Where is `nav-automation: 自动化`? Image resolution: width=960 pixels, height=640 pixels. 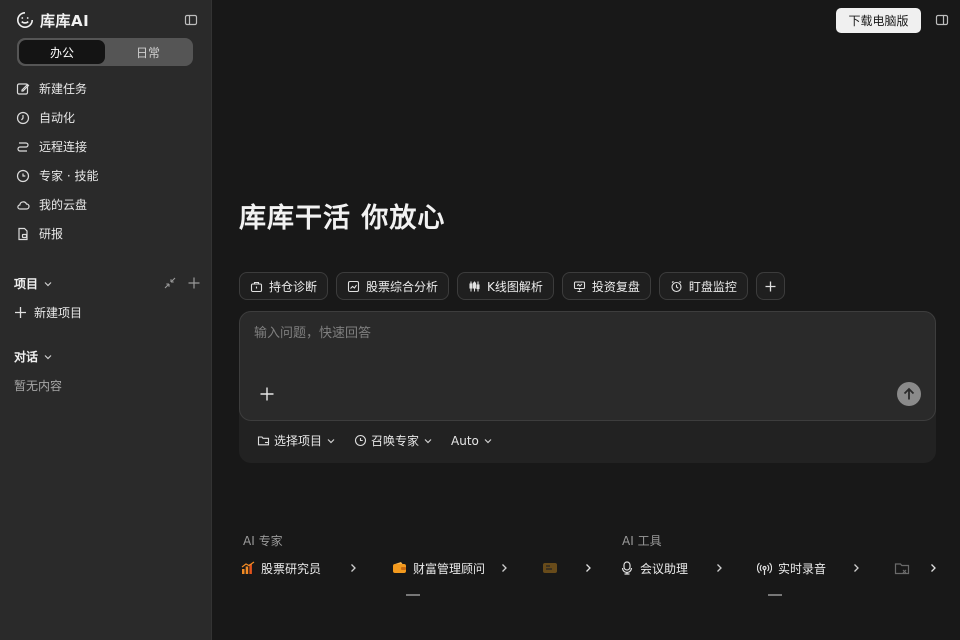
nav-automation: 自动化 is located at coordinates (107, 117).